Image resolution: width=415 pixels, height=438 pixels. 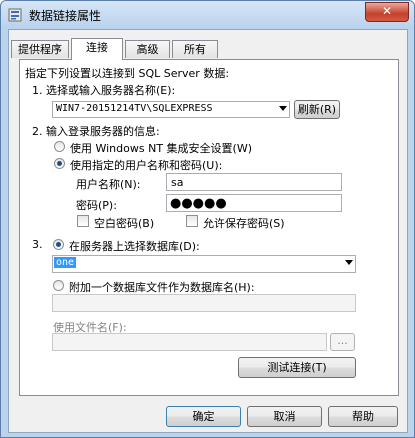 What do you see at coordinates (104, 90) in the screenshot?
I see `step1-label: 1. 选择或输入服务器名称(E):` at bounding box center [104, 90].